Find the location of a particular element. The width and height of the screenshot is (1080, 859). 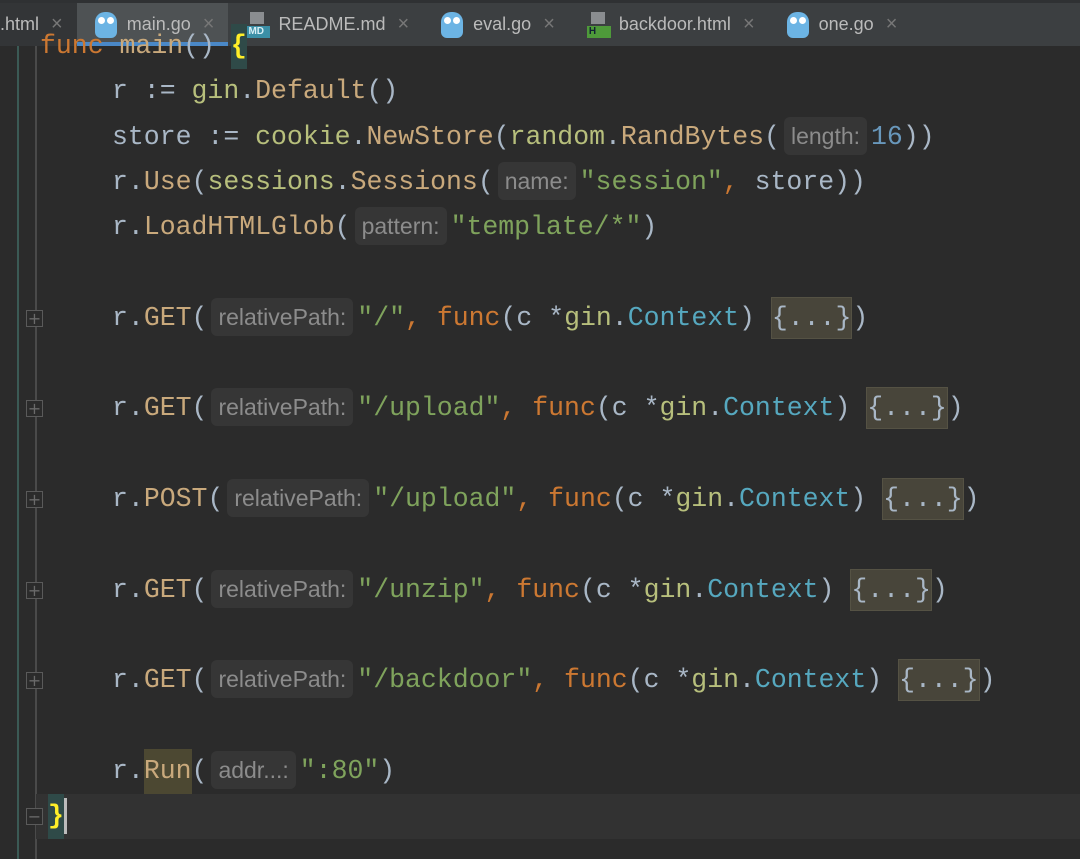

highlighted-identifier: Run is located at coordinates (167, 771).